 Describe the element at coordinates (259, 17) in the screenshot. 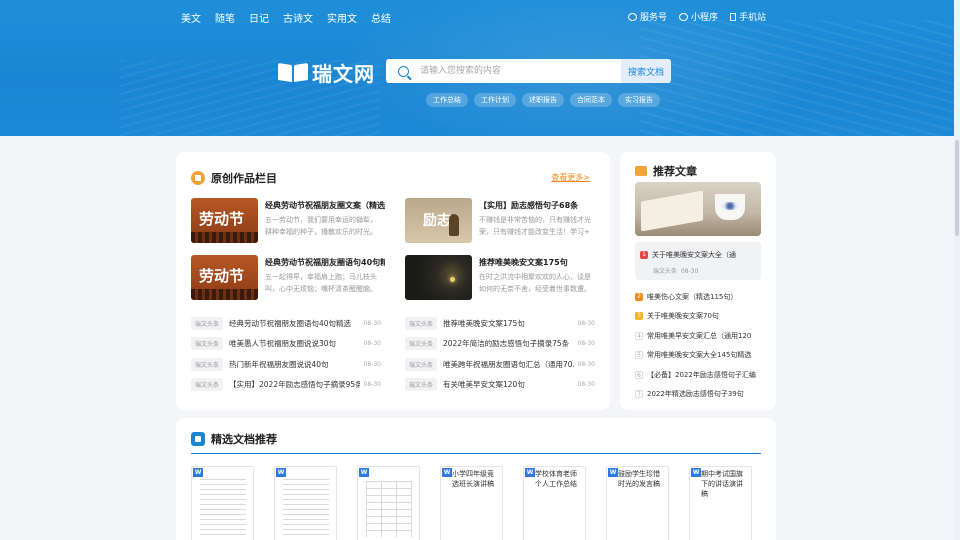

I see `nav-link-riji: 日记` at that location.